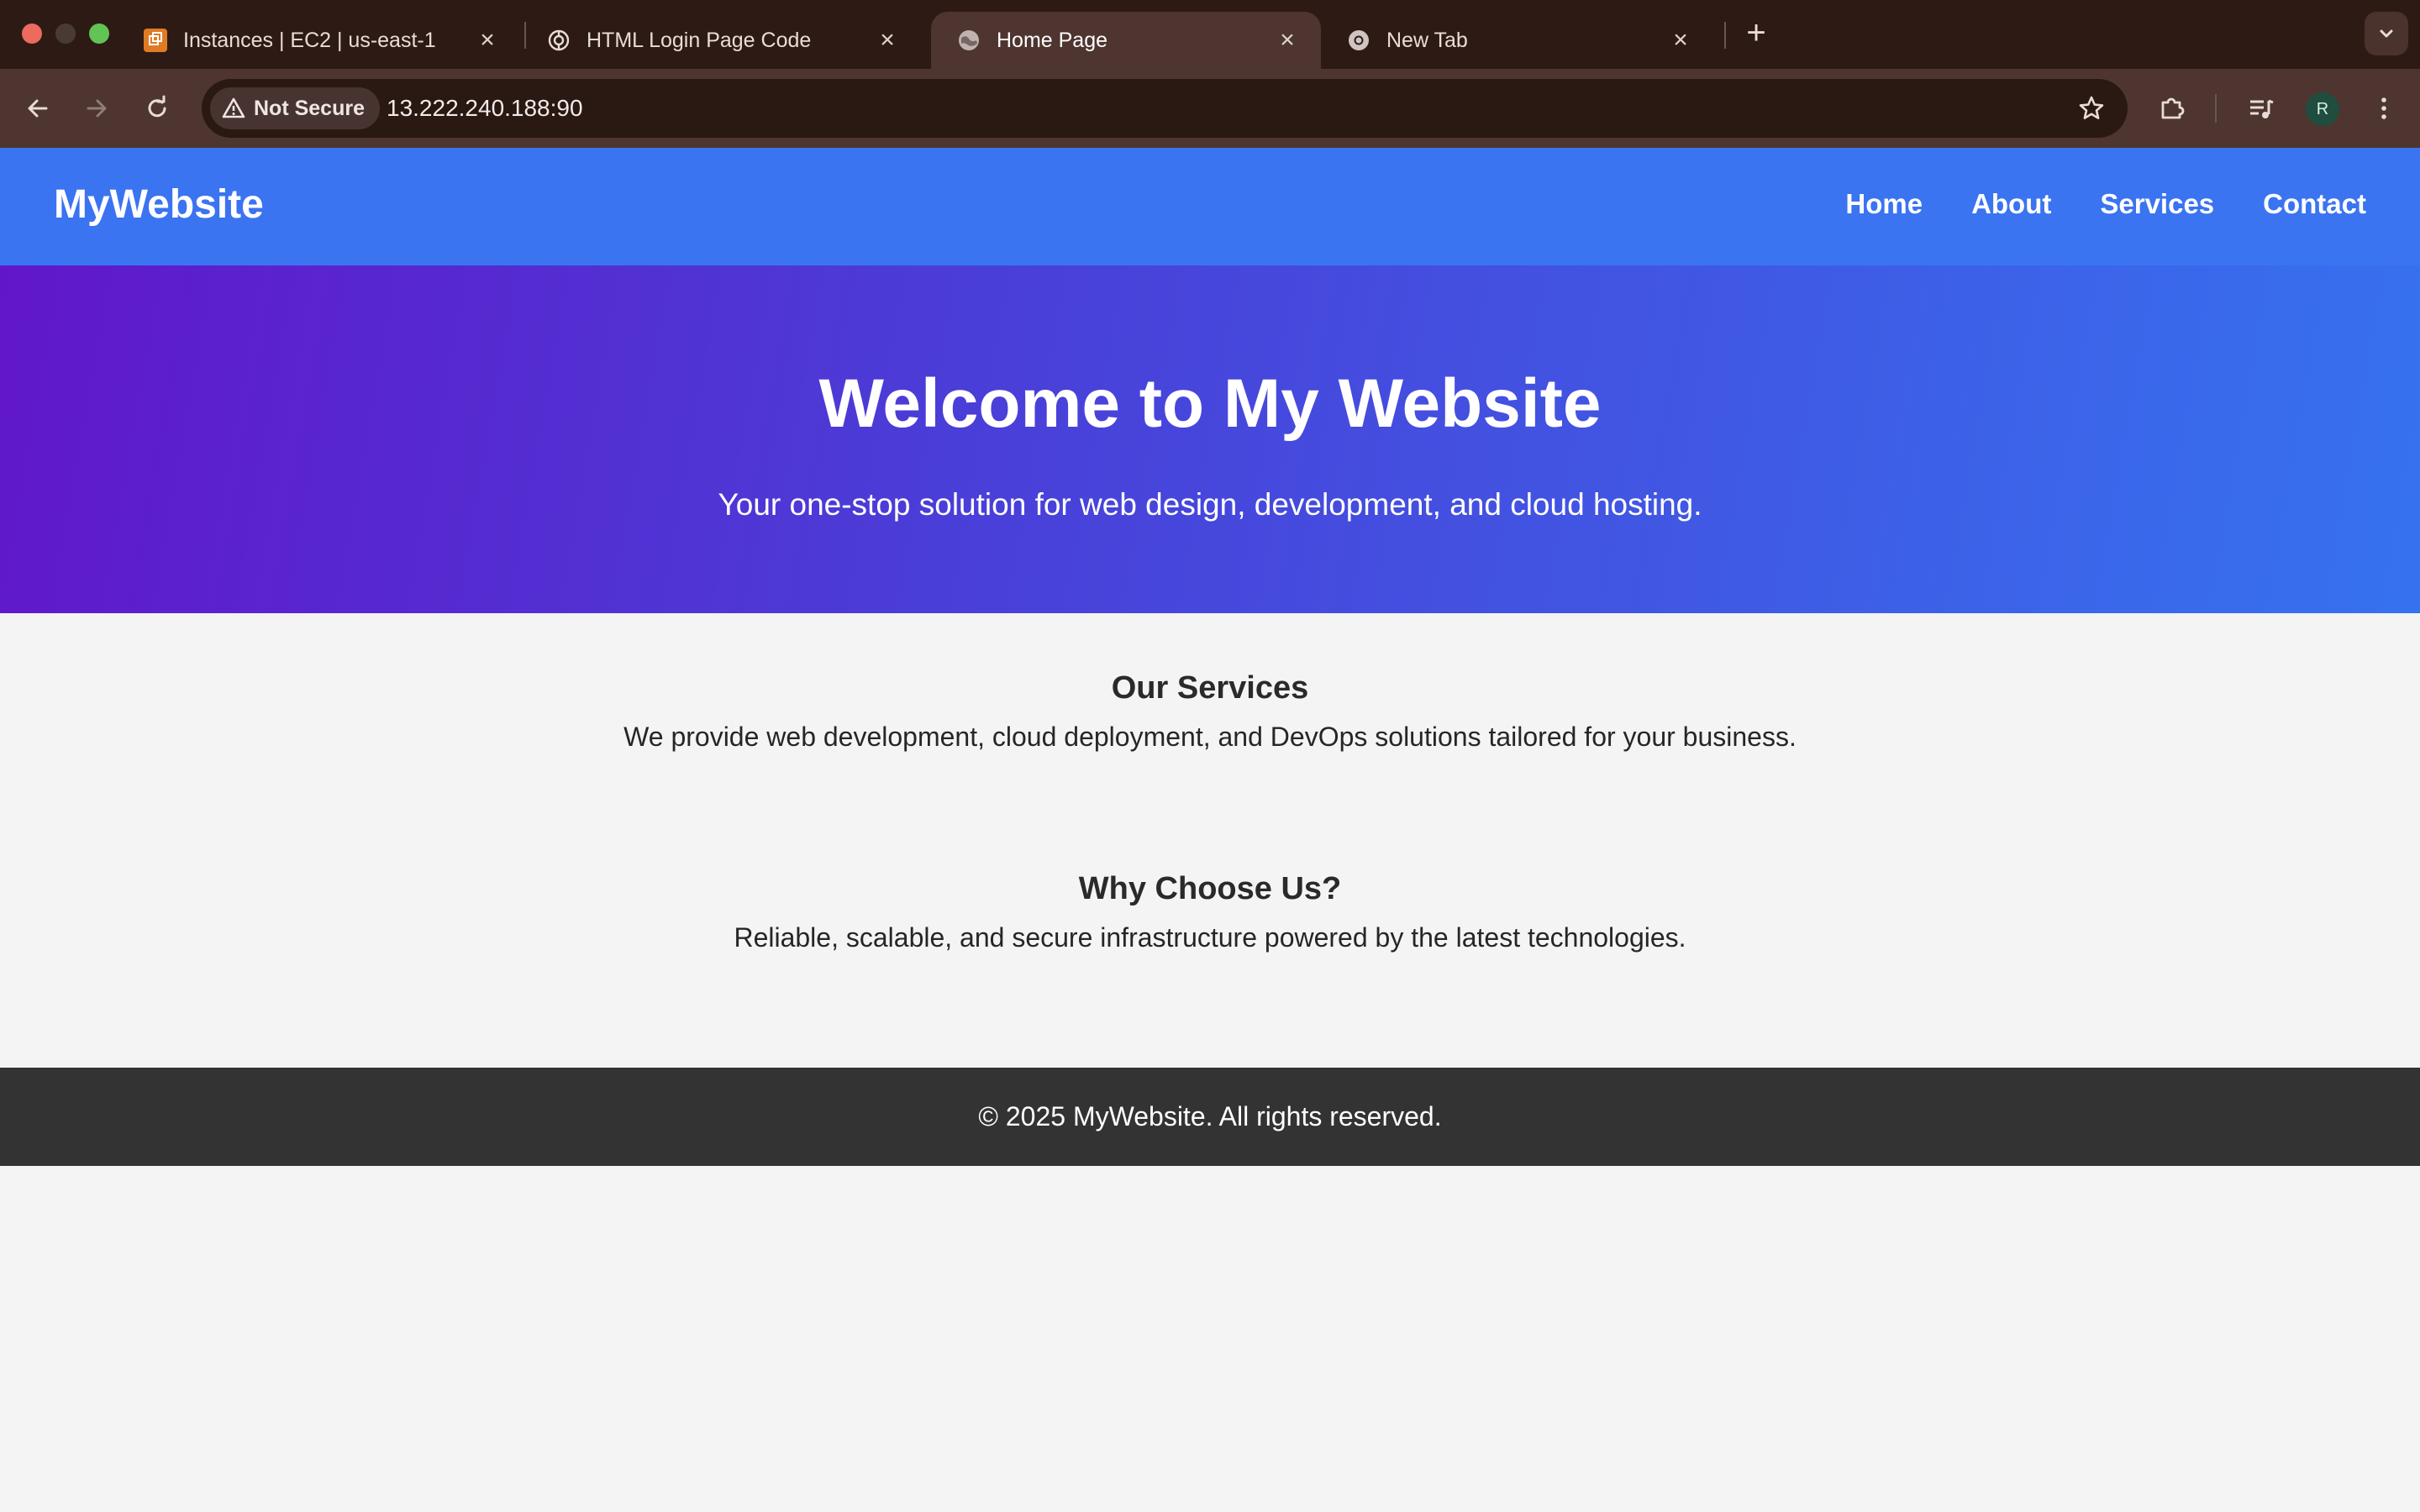 The image size is (2420, 1512). I want to click on tab-home-page: Home Page ×, so click(1126, 40).